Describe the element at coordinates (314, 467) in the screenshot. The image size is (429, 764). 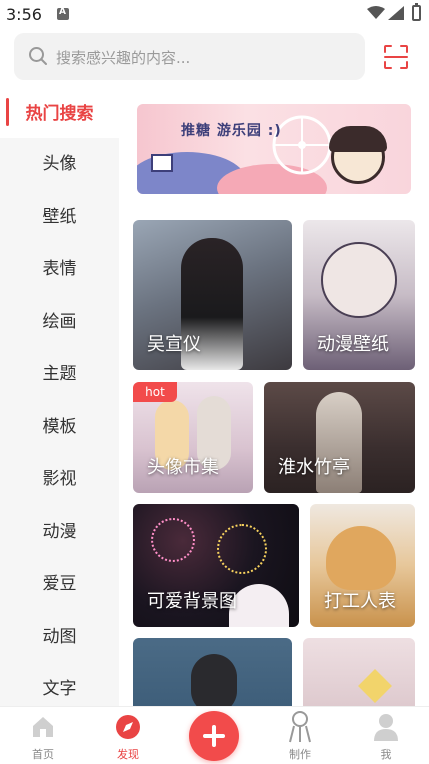
I see `card-label: 淮水竹亭` at that location.